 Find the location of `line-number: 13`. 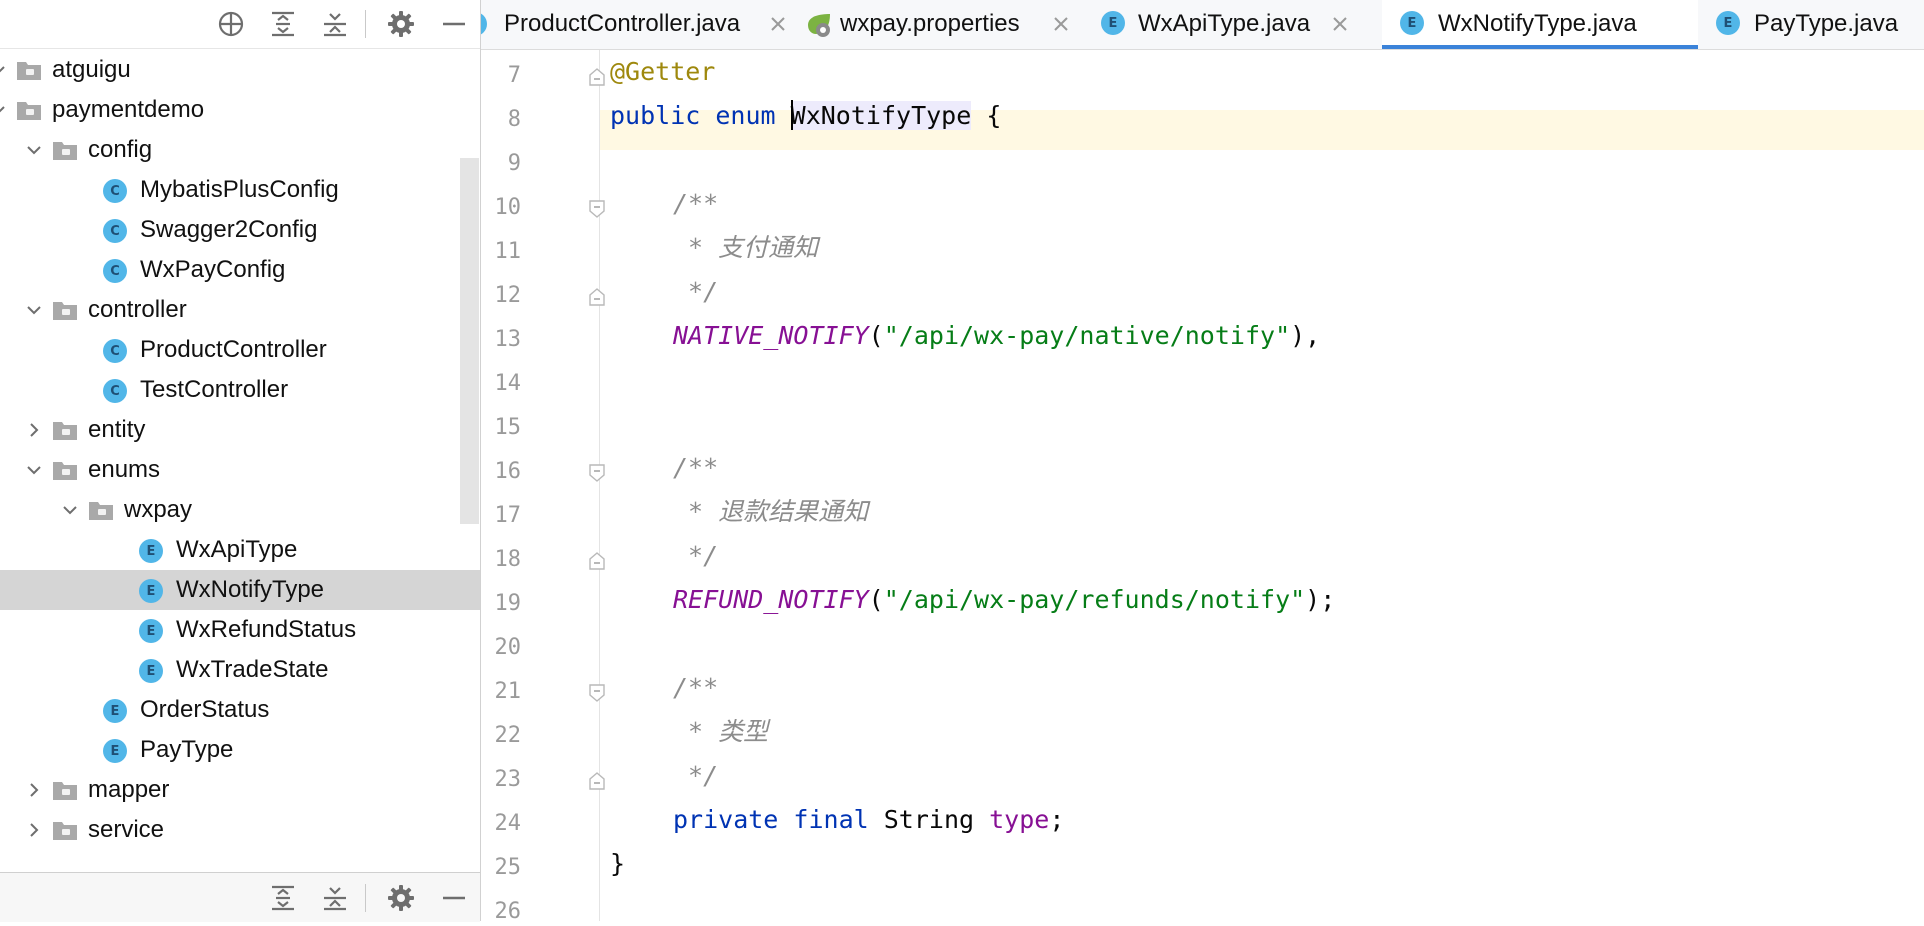

line-number: 13 is located at coordinates (508, 339).